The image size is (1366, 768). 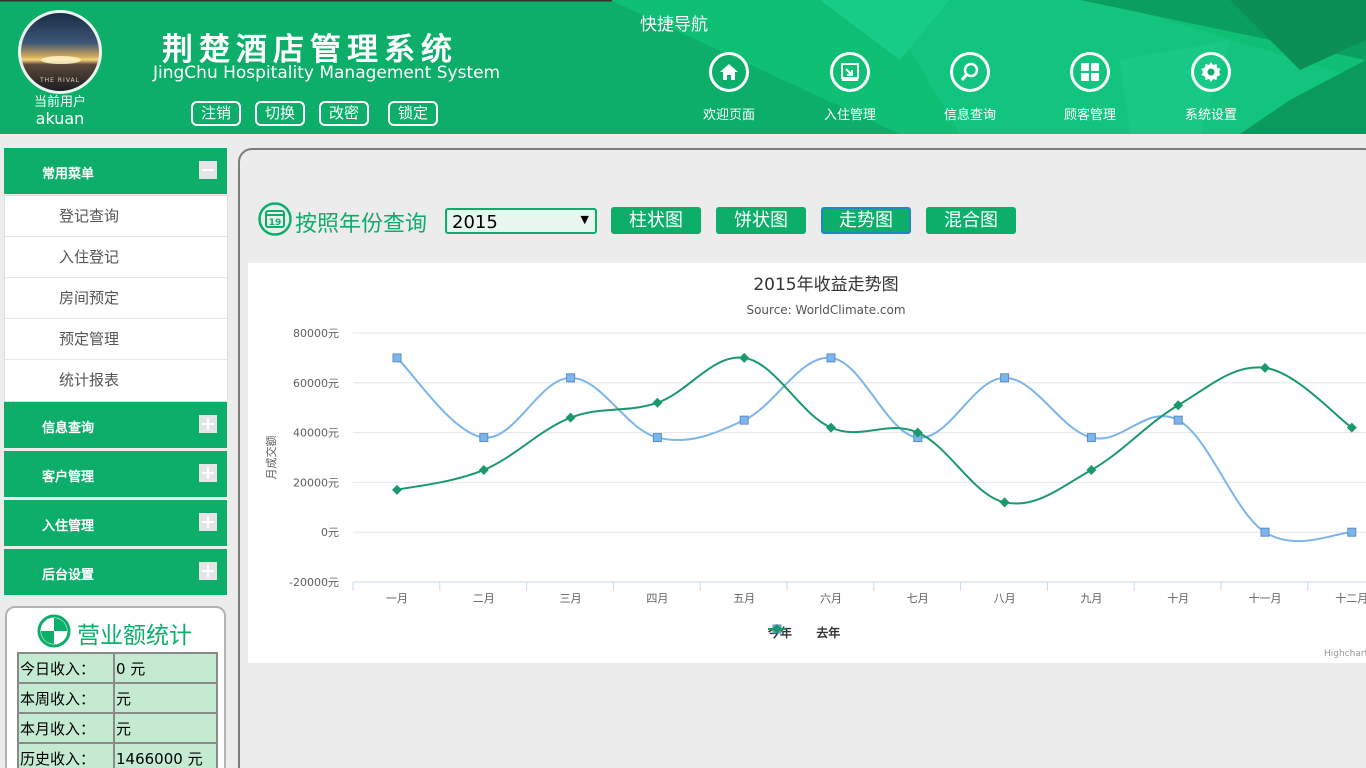 What do you see at coordinates (115, 523) in the screenshot?
I see `sidebar-section-checkin: 入住管理` at bounding box center [115, 523].